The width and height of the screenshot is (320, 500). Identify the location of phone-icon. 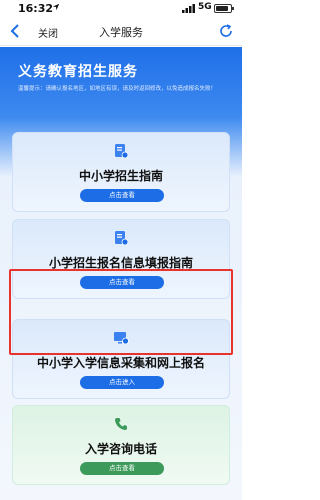
(121, 424).